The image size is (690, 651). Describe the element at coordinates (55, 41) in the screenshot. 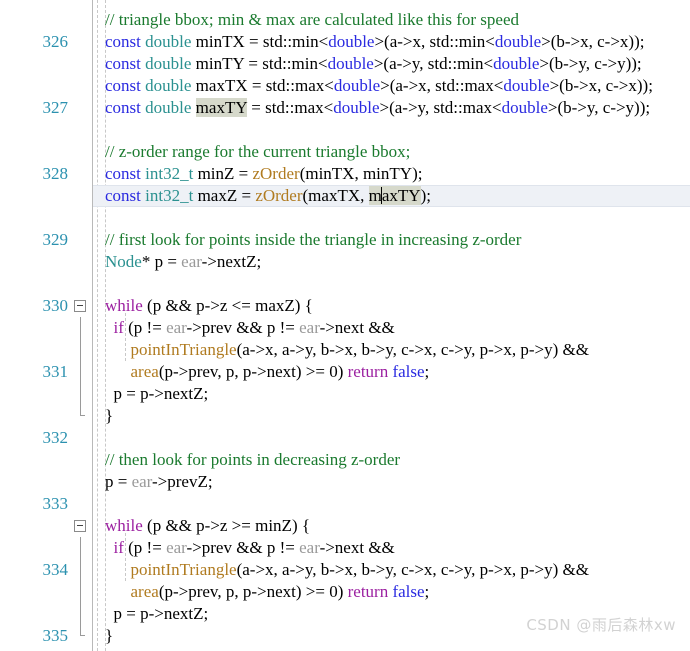

I see `line-number: 326` at that location.